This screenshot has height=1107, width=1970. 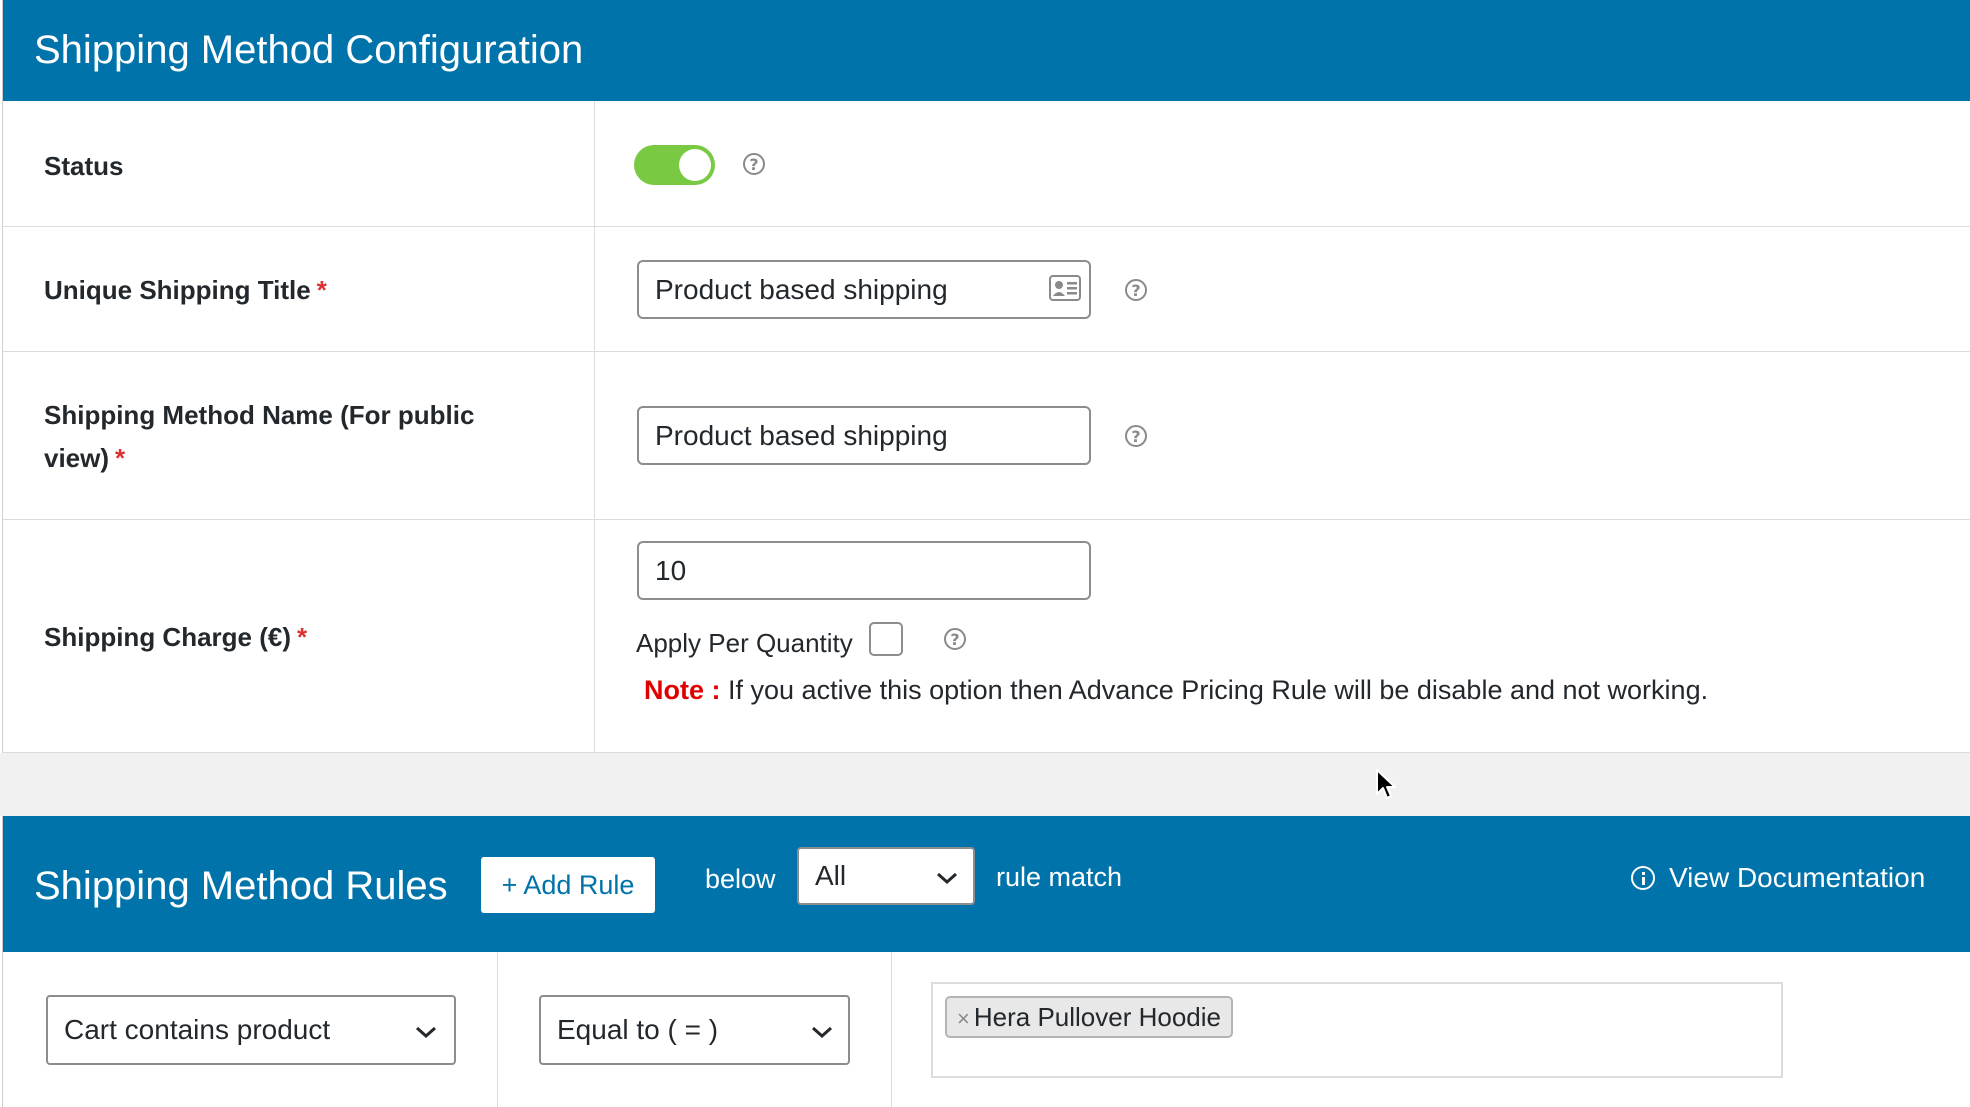 I want to click on status-row: Status ?, so click(x=986, y=164).